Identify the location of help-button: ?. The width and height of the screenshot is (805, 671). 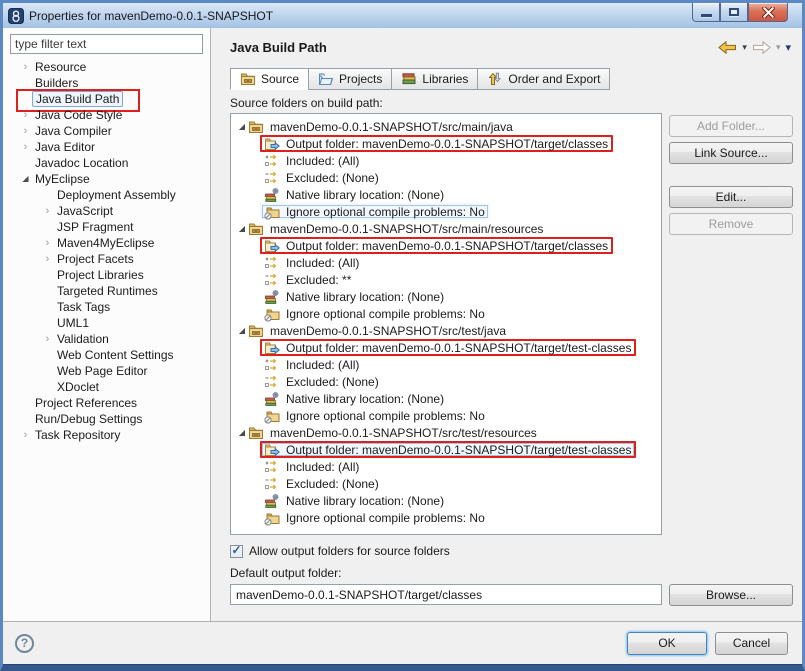
(24, 643).